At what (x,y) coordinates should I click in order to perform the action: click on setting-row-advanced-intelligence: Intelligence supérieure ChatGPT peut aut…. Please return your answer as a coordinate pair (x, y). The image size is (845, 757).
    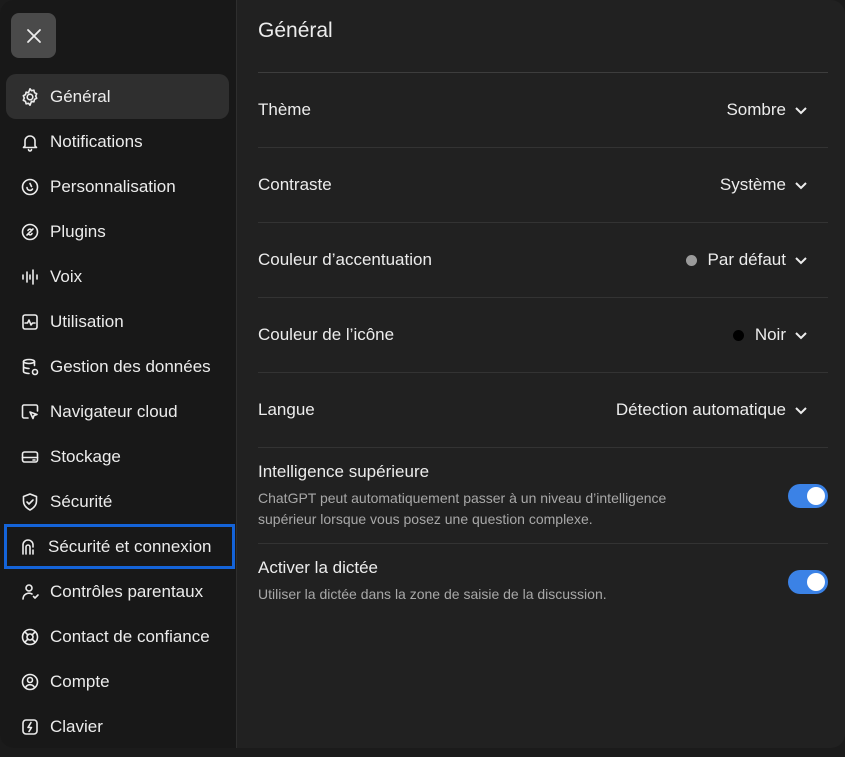
    Looking at the image, I should click on (543, 503).